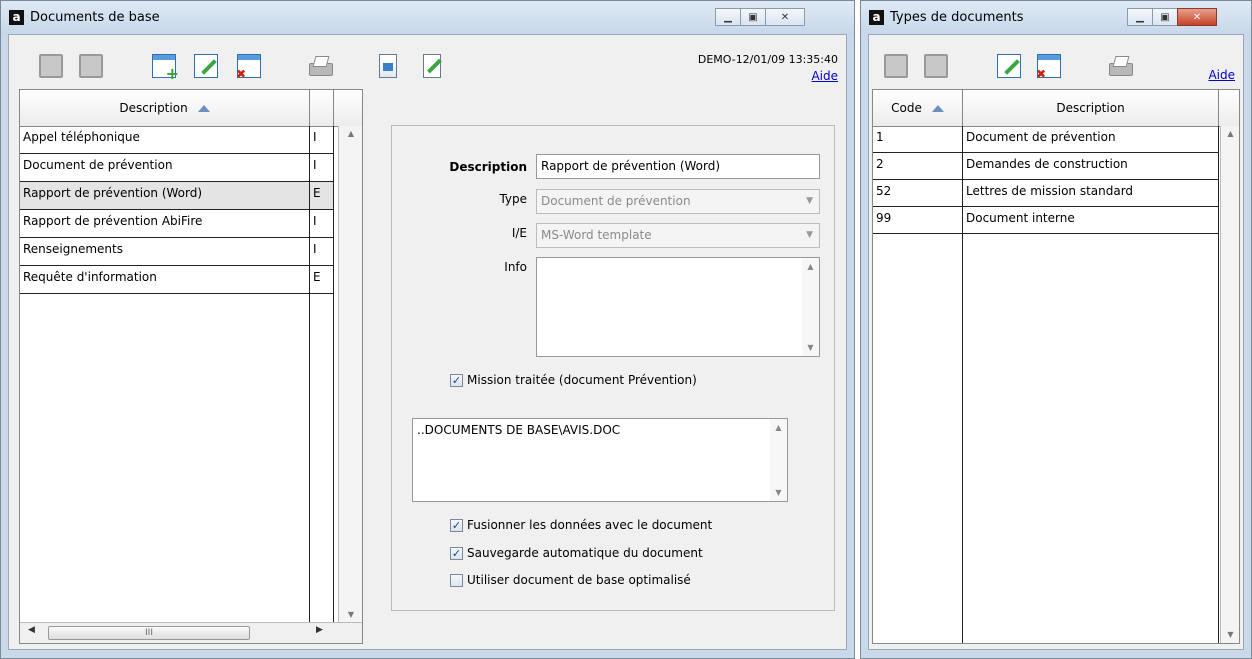 The width and height of the screenshot is (1252, 659). I want to click on description-field: Rapport de prévention (Word), so click(678, 166).